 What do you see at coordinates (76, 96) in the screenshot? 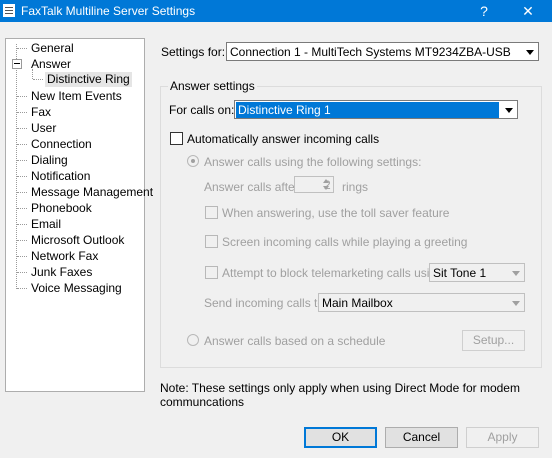
I see `tree-item-new-item-events: New Item Events` at bounding box center [76, 96].